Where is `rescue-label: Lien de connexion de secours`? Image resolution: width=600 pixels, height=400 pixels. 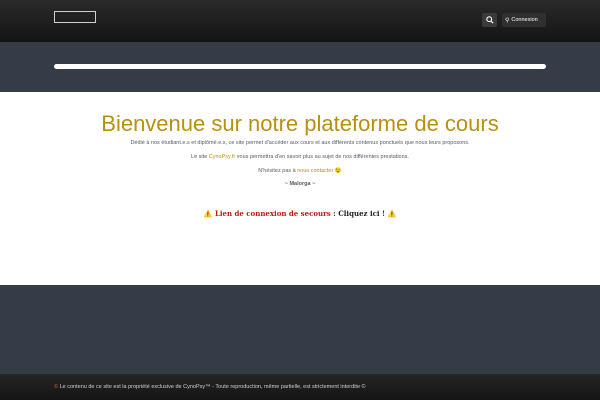 rescue-label: Lien de connexion de secours is located at coordinates (272, 213).